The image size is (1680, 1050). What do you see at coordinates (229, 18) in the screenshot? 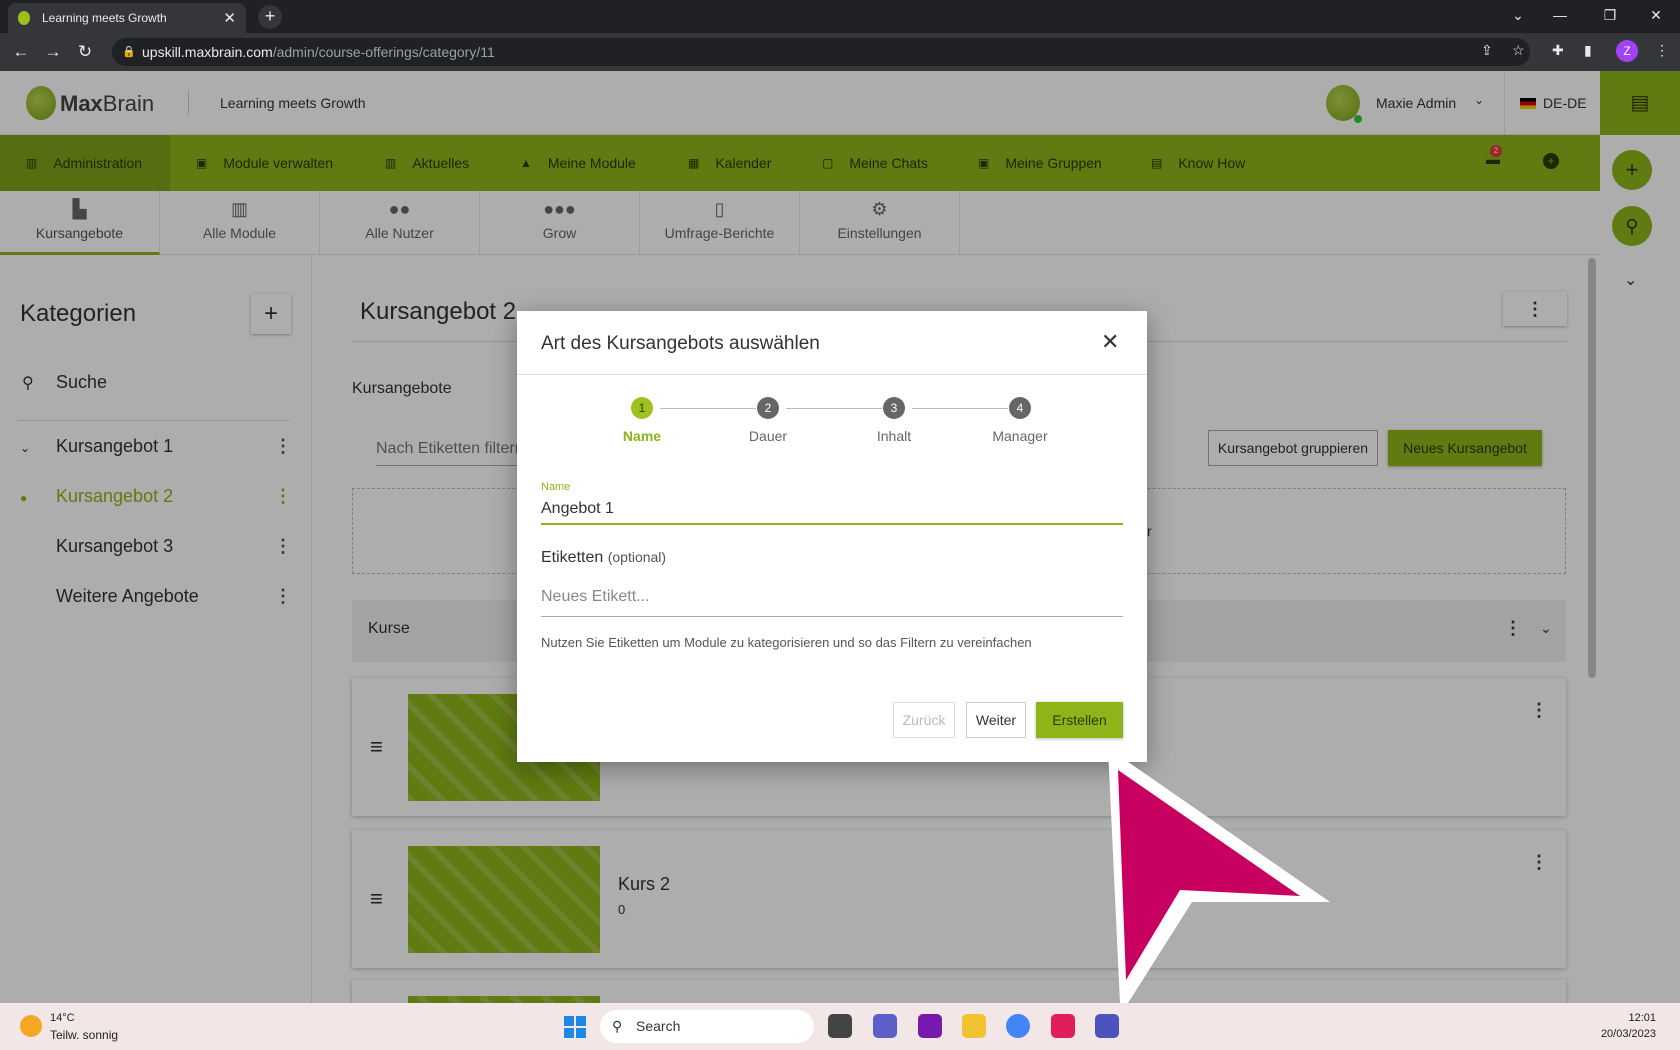
I see `close-tab-icon: ✕` at bounding box center [229, 18].